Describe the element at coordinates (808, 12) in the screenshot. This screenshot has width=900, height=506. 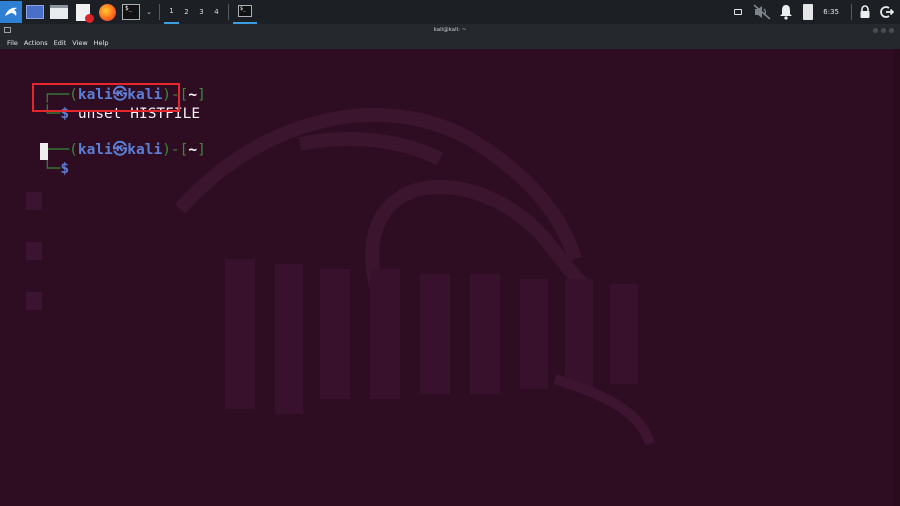
I see `battery-icon` at that location.